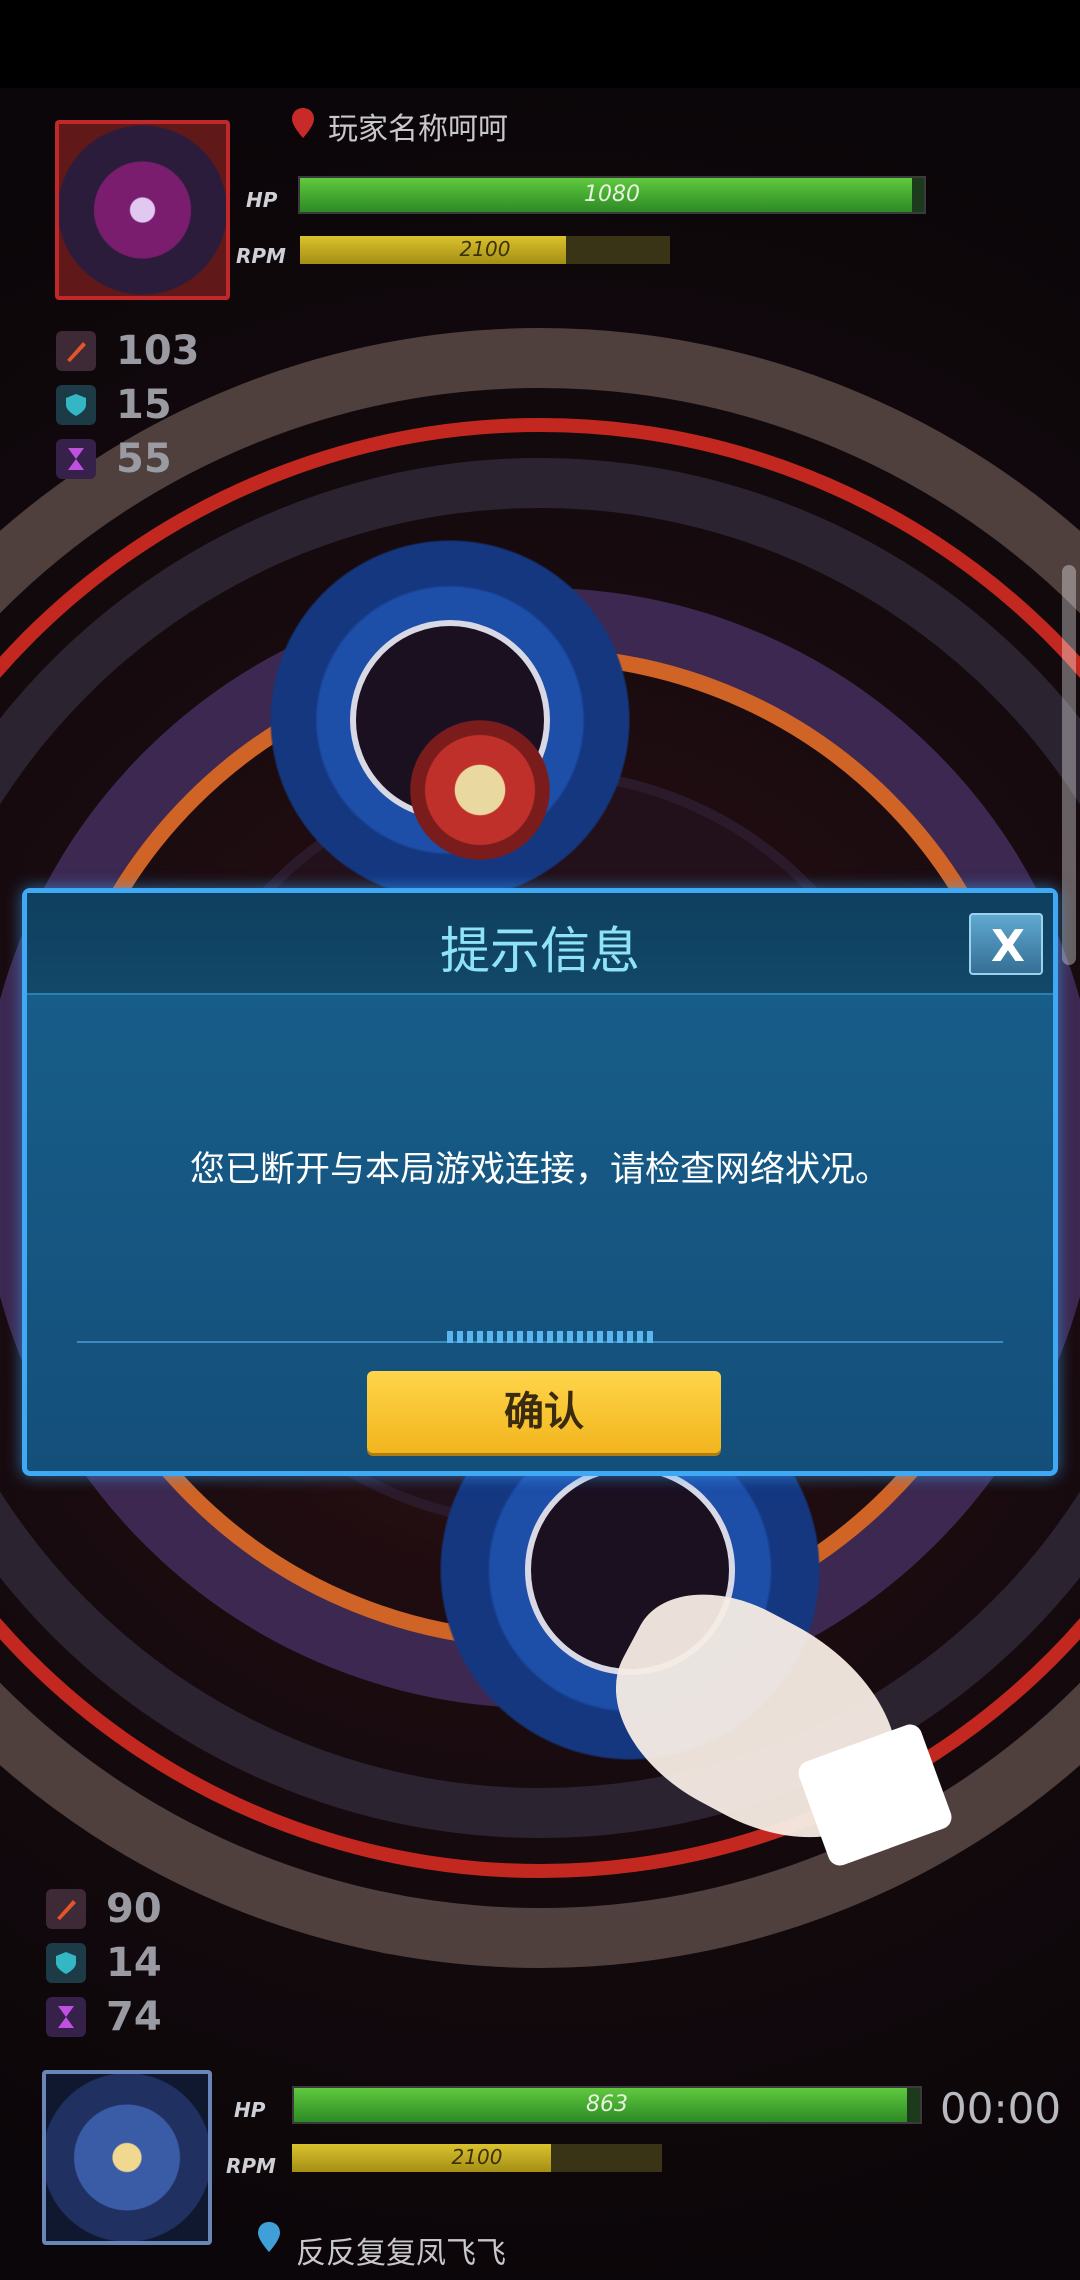  Describe the element at coordinates (142, 210) in the screenshot. I see `opponent-avatar` at that location.